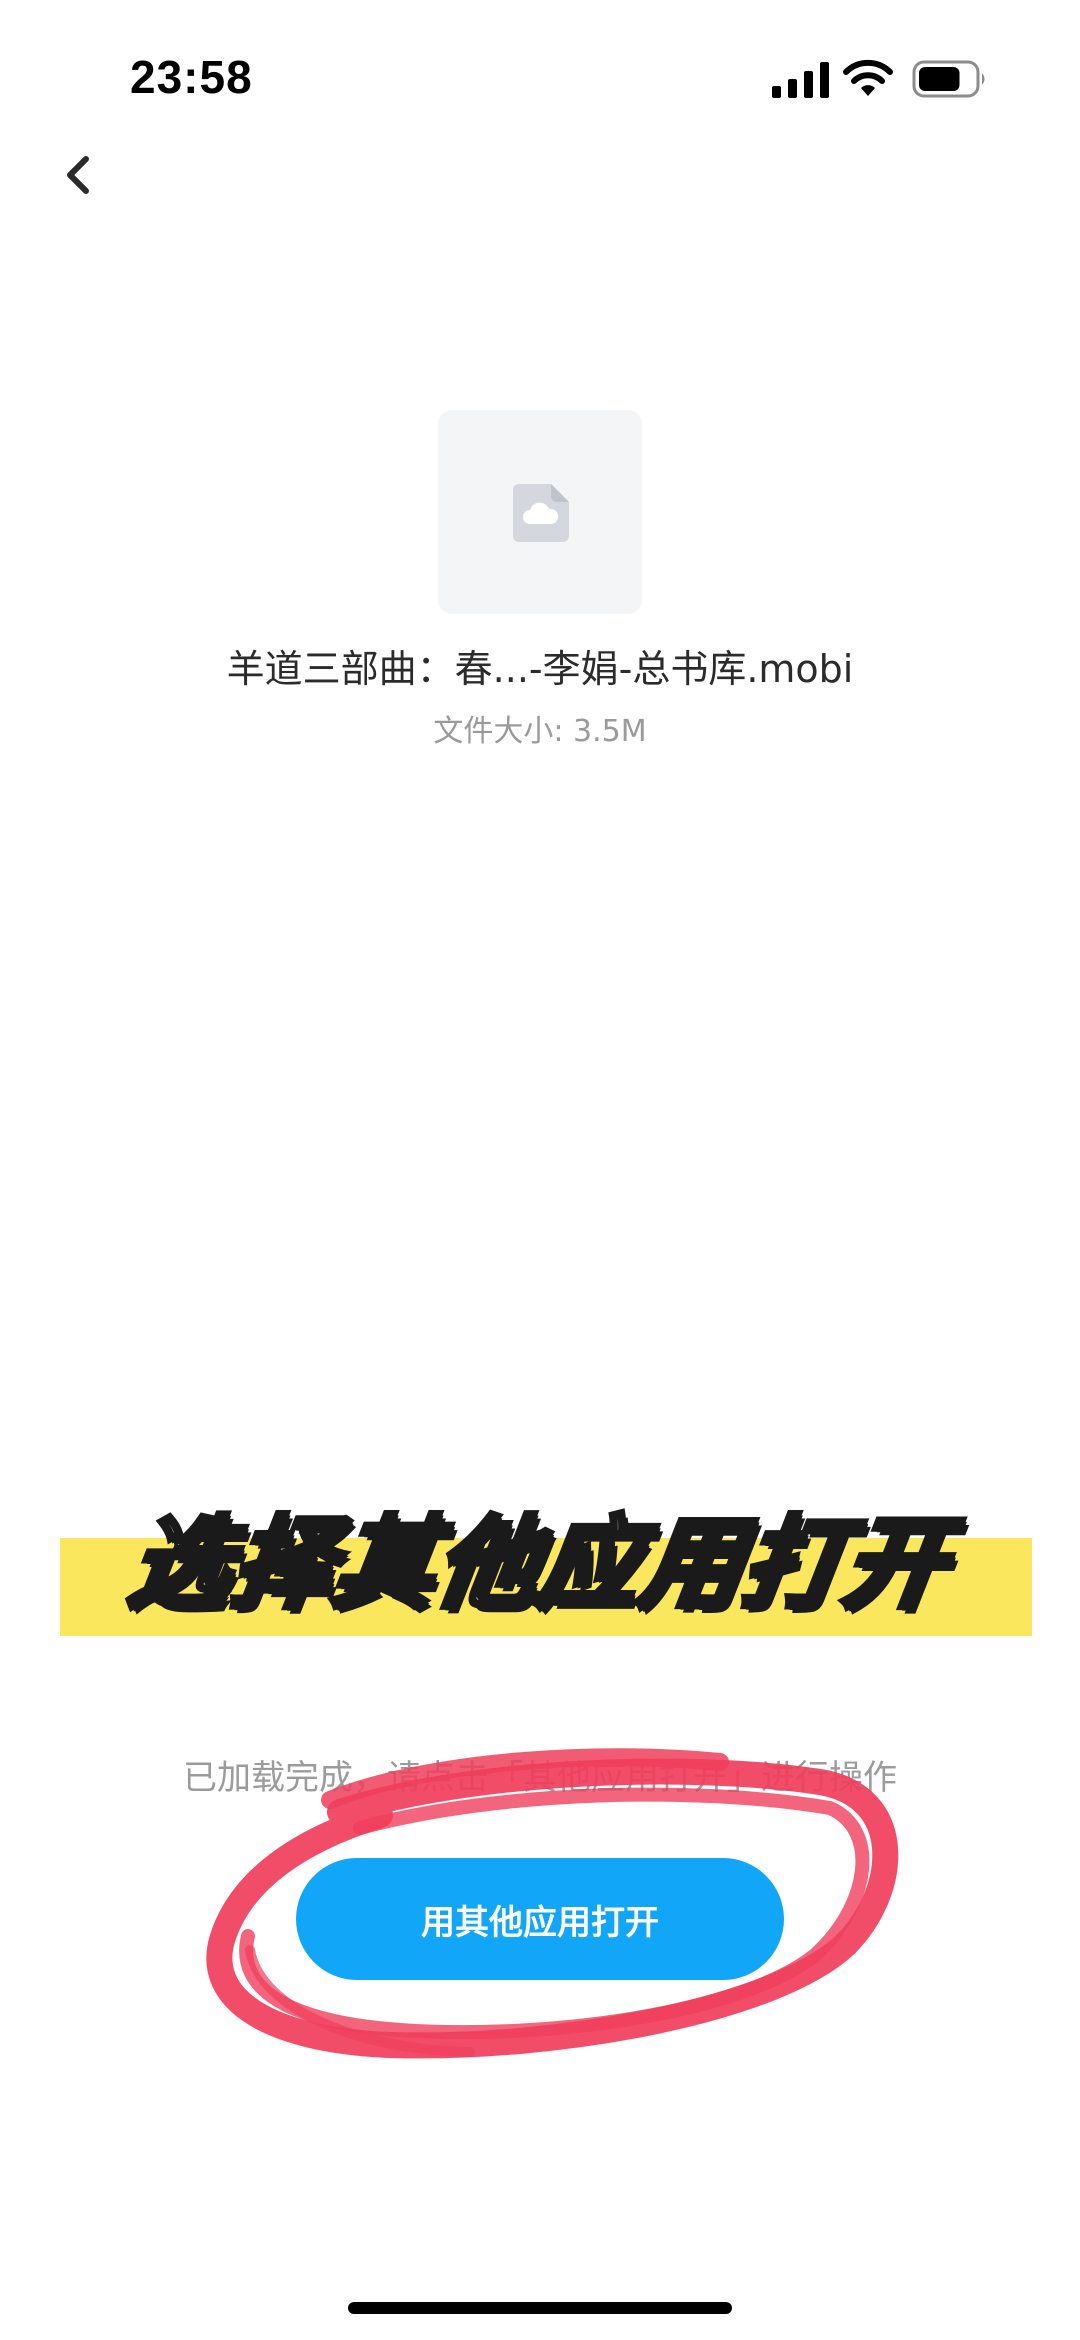  I want to click on back-button, so click(80, 175).